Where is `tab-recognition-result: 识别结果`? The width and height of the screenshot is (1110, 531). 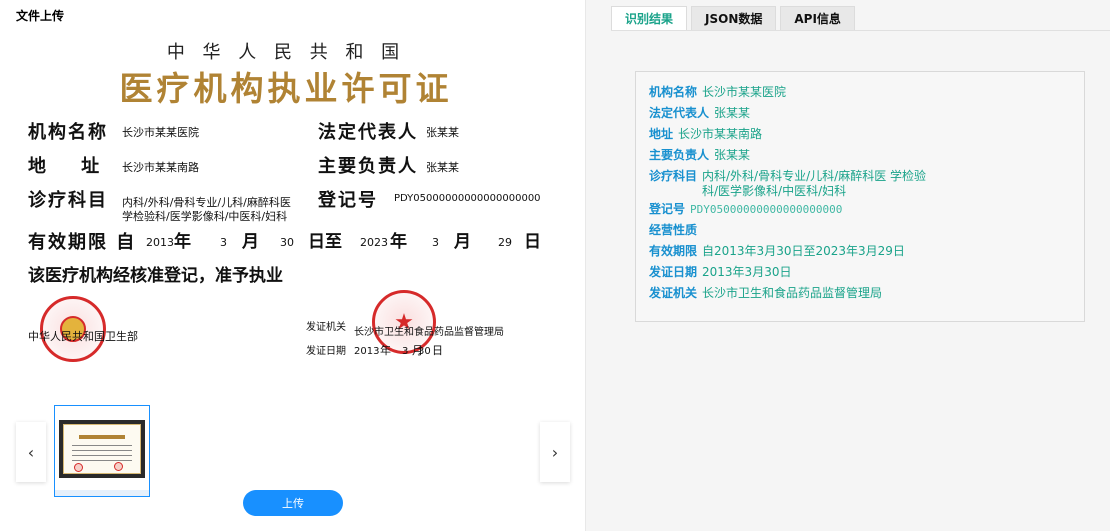 tab-recognition-result: 识别结果 is located at coordinates (649, 18).